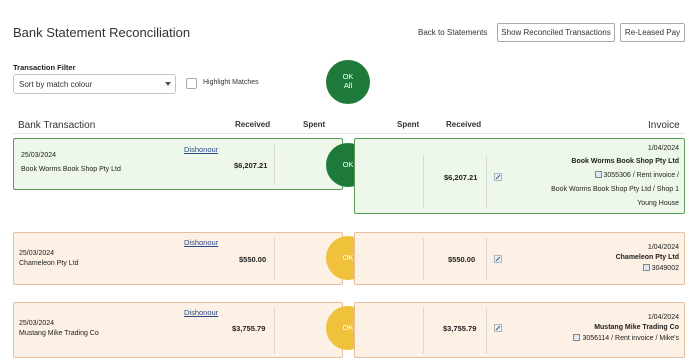  I want to click on transaction-filter-label: Transaction Filter, so click(44, 67).